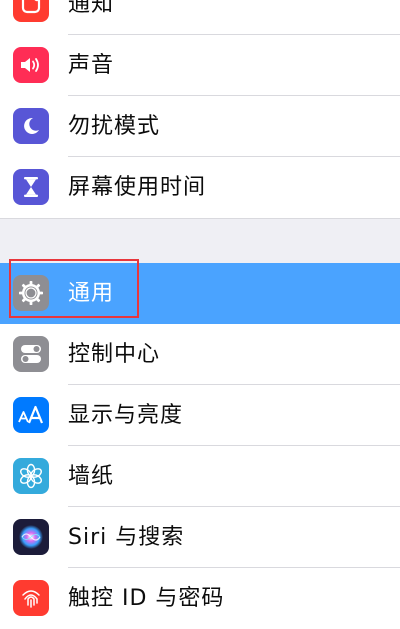  I want to click on gear-icon, so click(31, 293).